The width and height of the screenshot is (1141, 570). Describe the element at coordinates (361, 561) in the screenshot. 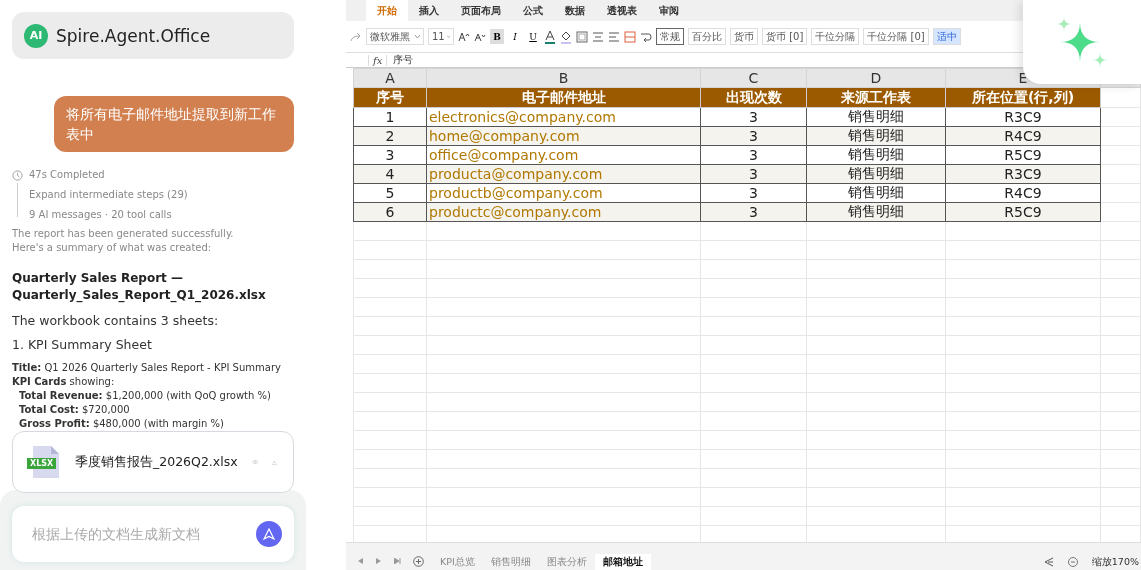

I see `first-sheet-icon` at that location.